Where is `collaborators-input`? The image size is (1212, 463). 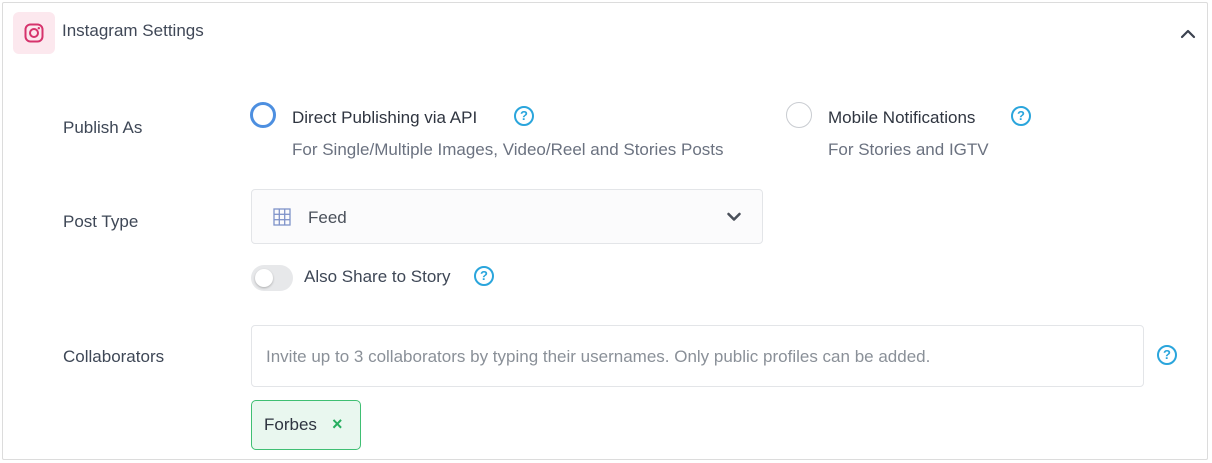
collaborators-input is located at coordinates (696, 357).